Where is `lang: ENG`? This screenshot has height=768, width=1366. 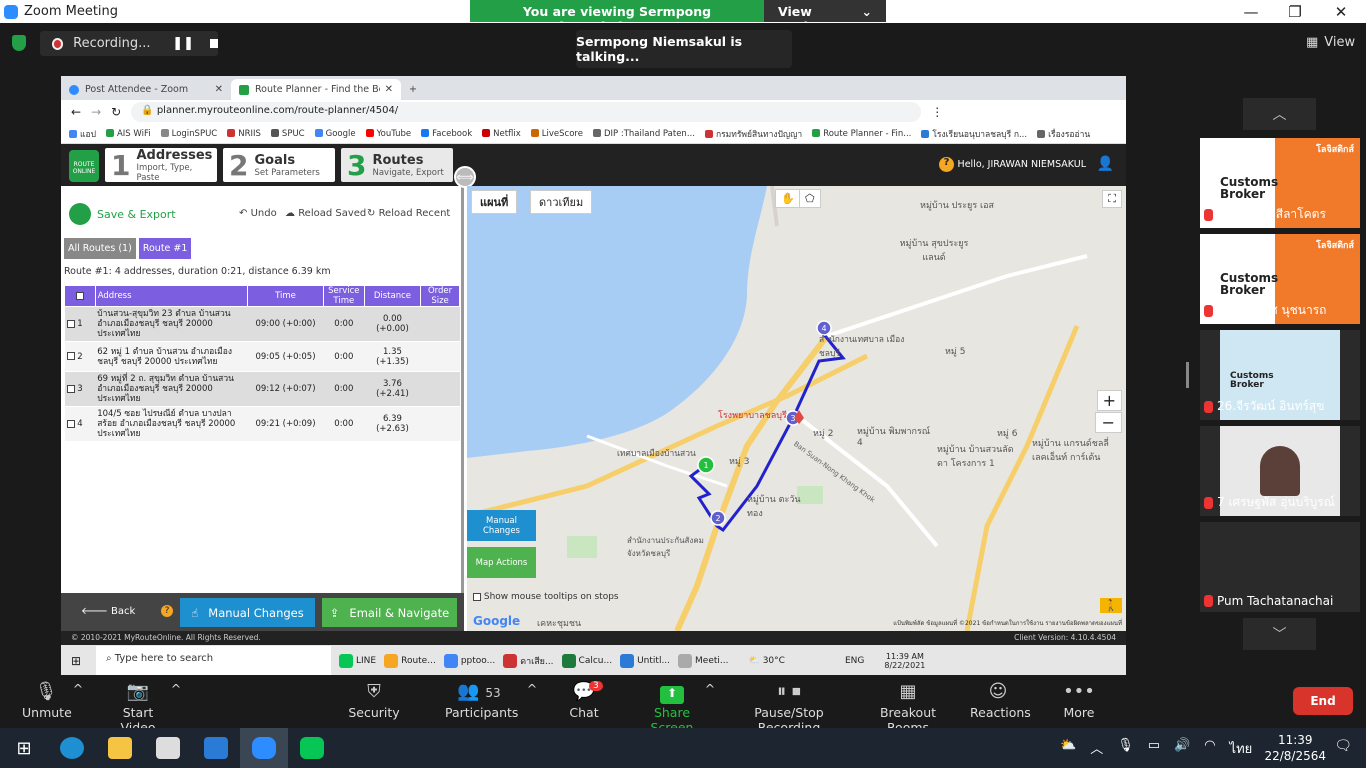 lang: ENG is located at coordinates (854, 661).